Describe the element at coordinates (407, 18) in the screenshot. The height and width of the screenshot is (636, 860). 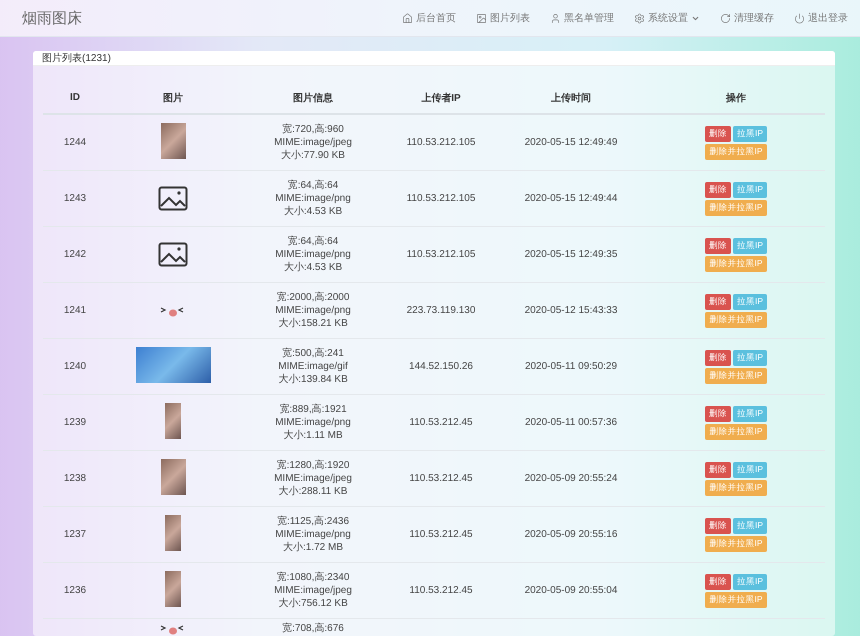
I see `home-icon` at that location.